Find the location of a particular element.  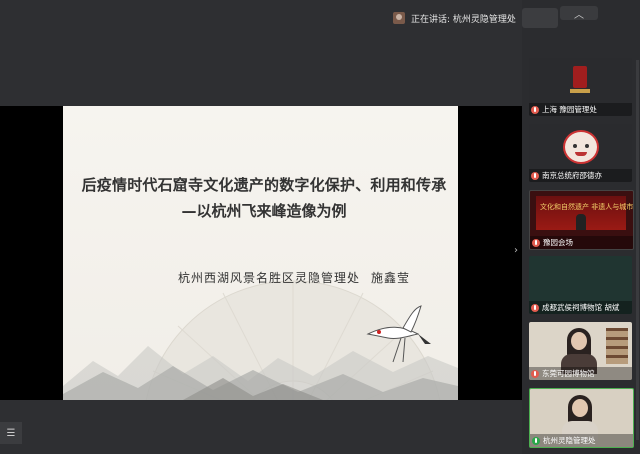

collapse-button: ︿ is located at coordinates (579, 13).